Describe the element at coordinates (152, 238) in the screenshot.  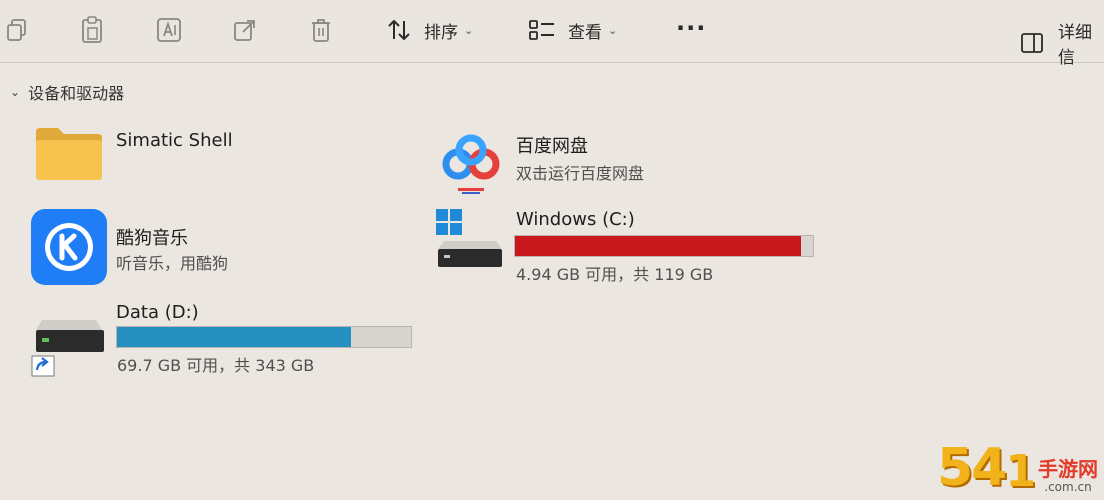
I see `item-title: 酷狗音乐` at that location.